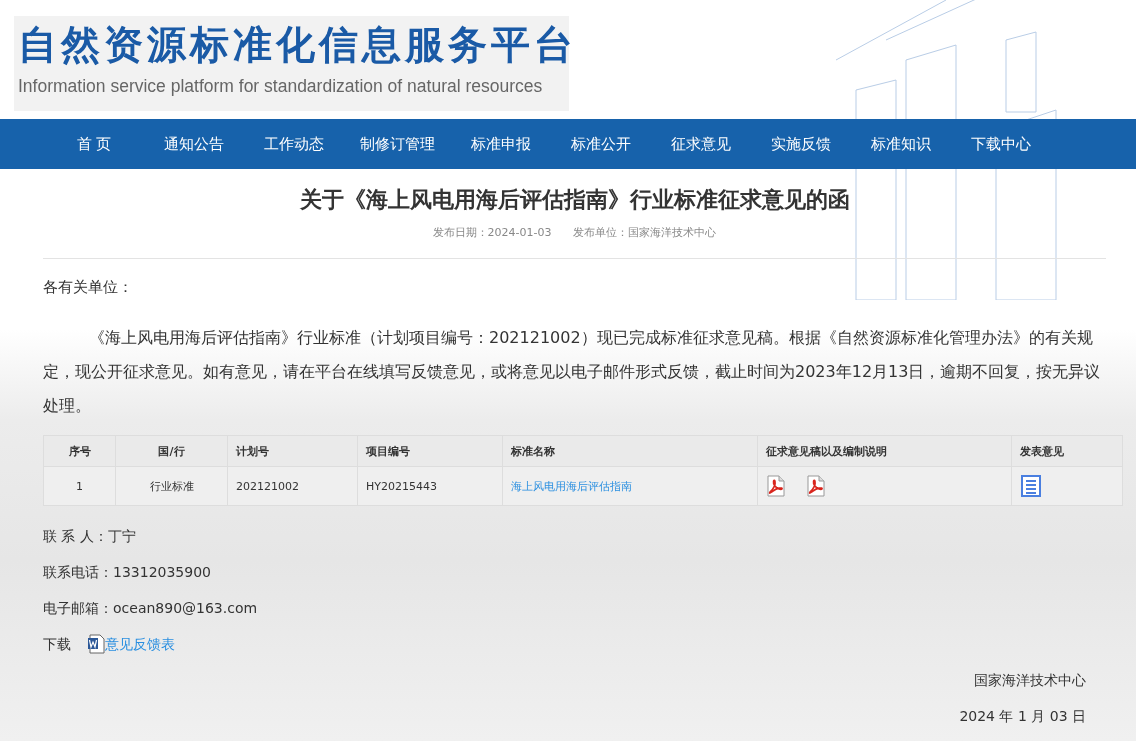 The width and height of the screenshot is (1136, 741). Describe the element at coordinates (294, 144) in the screenshot. I see `nav-link: 工作动态` at that location.